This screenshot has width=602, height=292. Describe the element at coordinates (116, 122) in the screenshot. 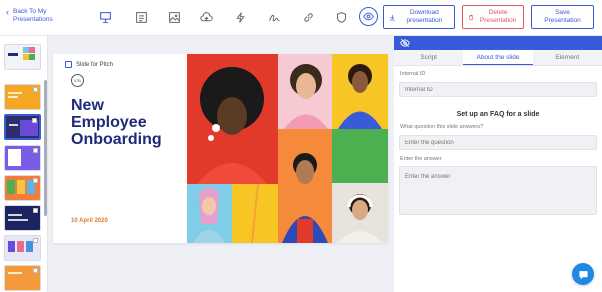

I see `slide-title: New Employee Onboarding` at that location.